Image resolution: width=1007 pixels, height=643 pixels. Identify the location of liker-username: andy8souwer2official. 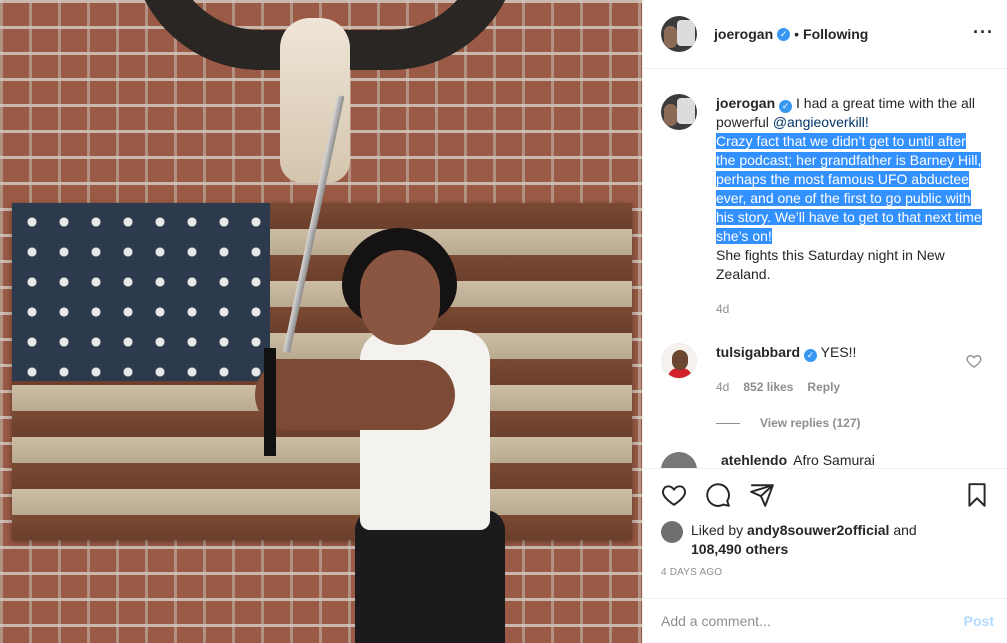
(818, 530).